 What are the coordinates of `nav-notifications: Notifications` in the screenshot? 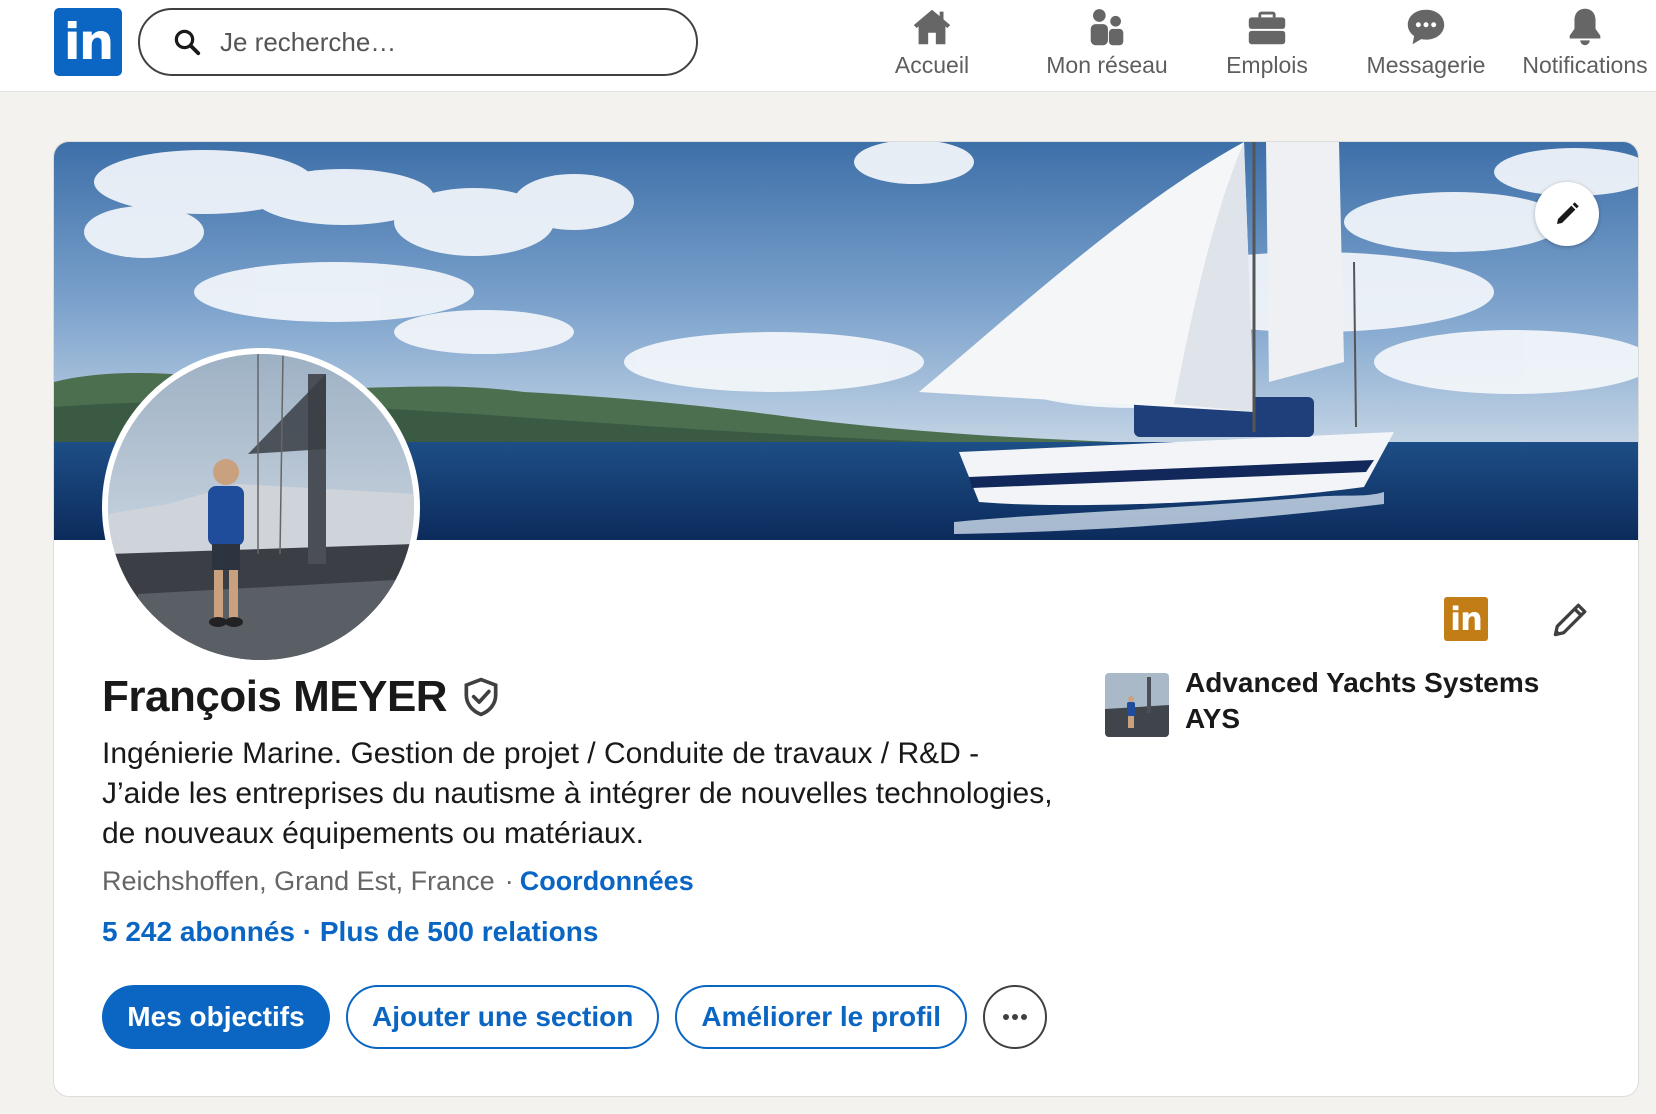 It's located at (1585, 45).